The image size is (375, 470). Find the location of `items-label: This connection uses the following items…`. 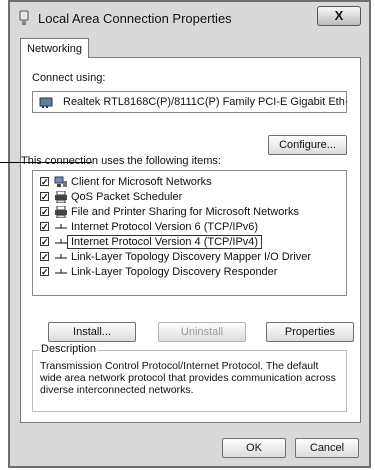

items-label: This connection uses the following items… is located at coordinates (121, 161).